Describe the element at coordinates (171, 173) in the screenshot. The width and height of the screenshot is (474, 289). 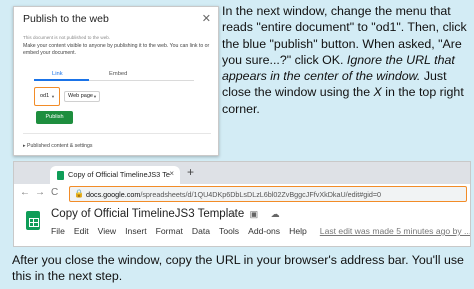
I see `close-icon: ×` at that location.